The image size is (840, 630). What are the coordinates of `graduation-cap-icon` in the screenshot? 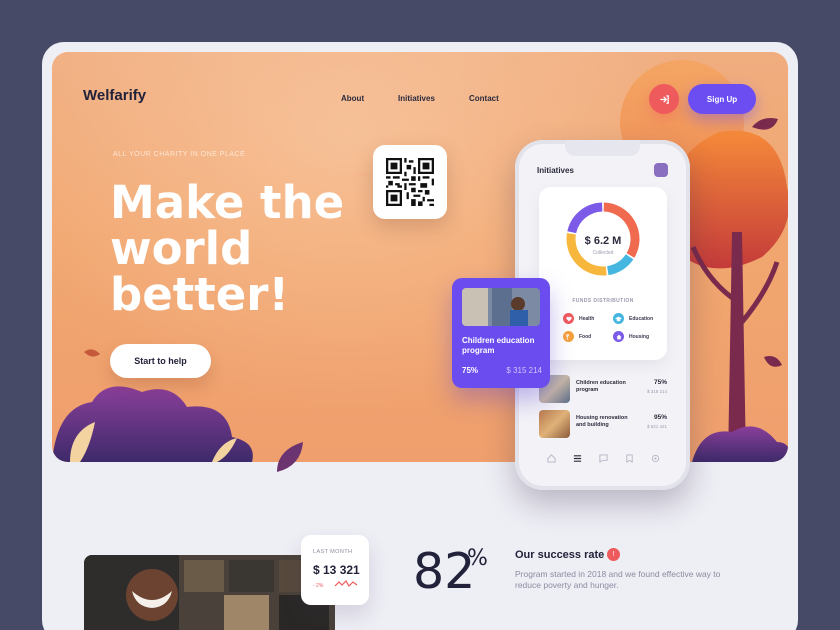 It's located at (618, 318).